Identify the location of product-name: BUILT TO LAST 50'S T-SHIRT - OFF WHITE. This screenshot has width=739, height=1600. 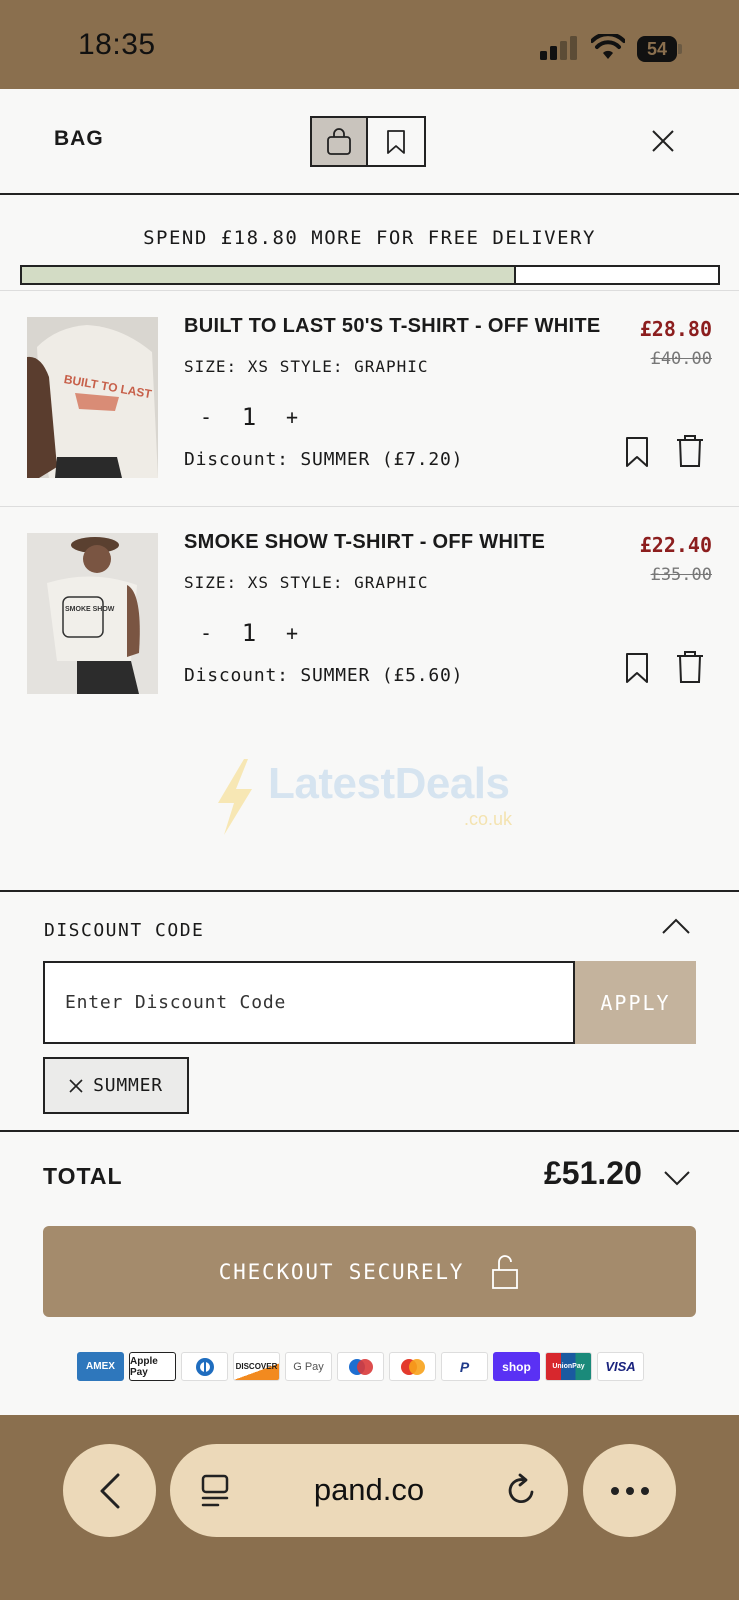
(392, 326).